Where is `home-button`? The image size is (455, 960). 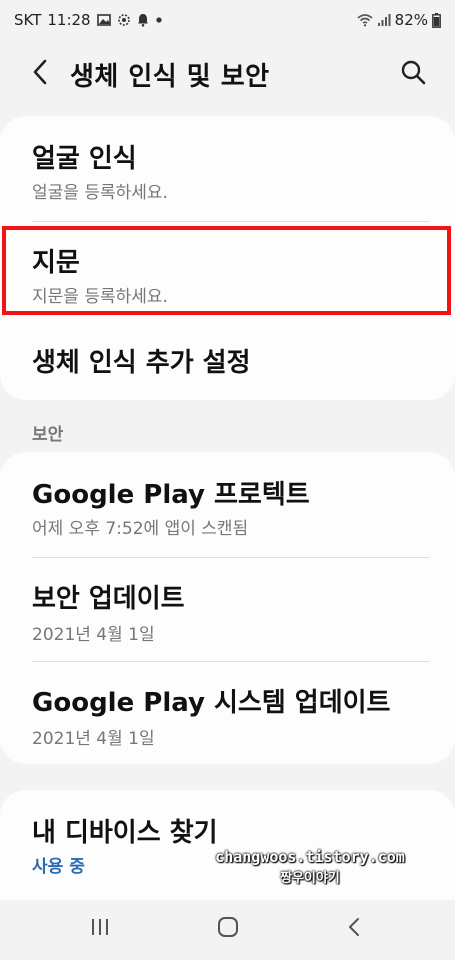 home-button is located at coordinates (228, 929).